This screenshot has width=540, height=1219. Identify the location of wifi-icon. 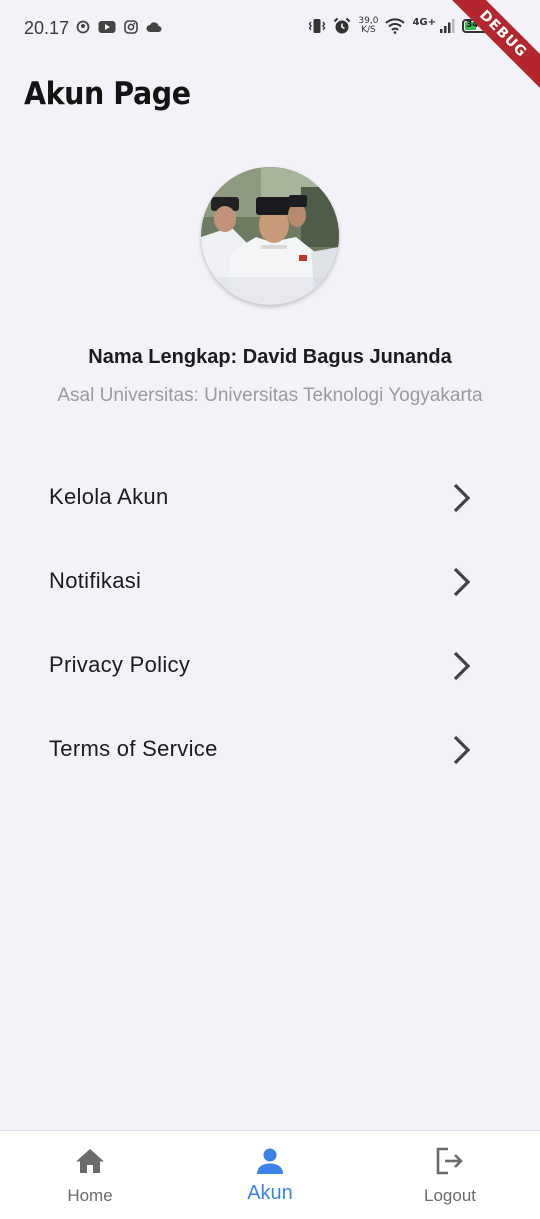
(395, 26).